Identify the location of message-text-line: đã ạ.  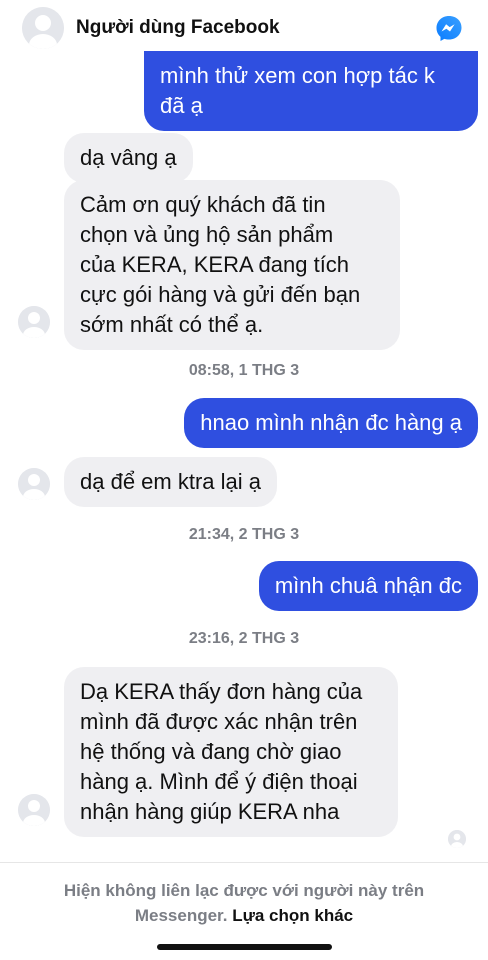
(181, 105).